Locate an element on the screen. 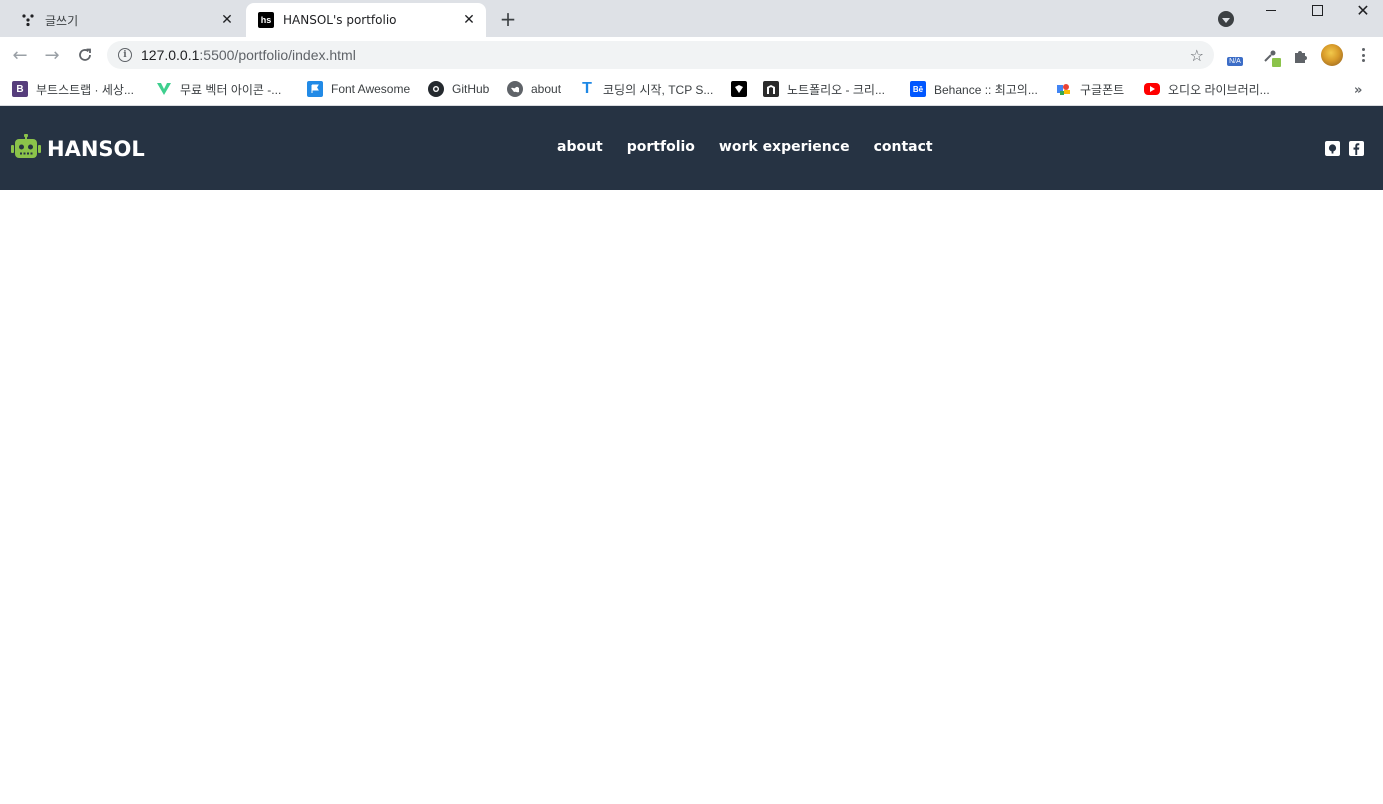 The width and height of the screenshot is (1383, 804). window-close-button: ✕ is located at coordinates (1361, 10).